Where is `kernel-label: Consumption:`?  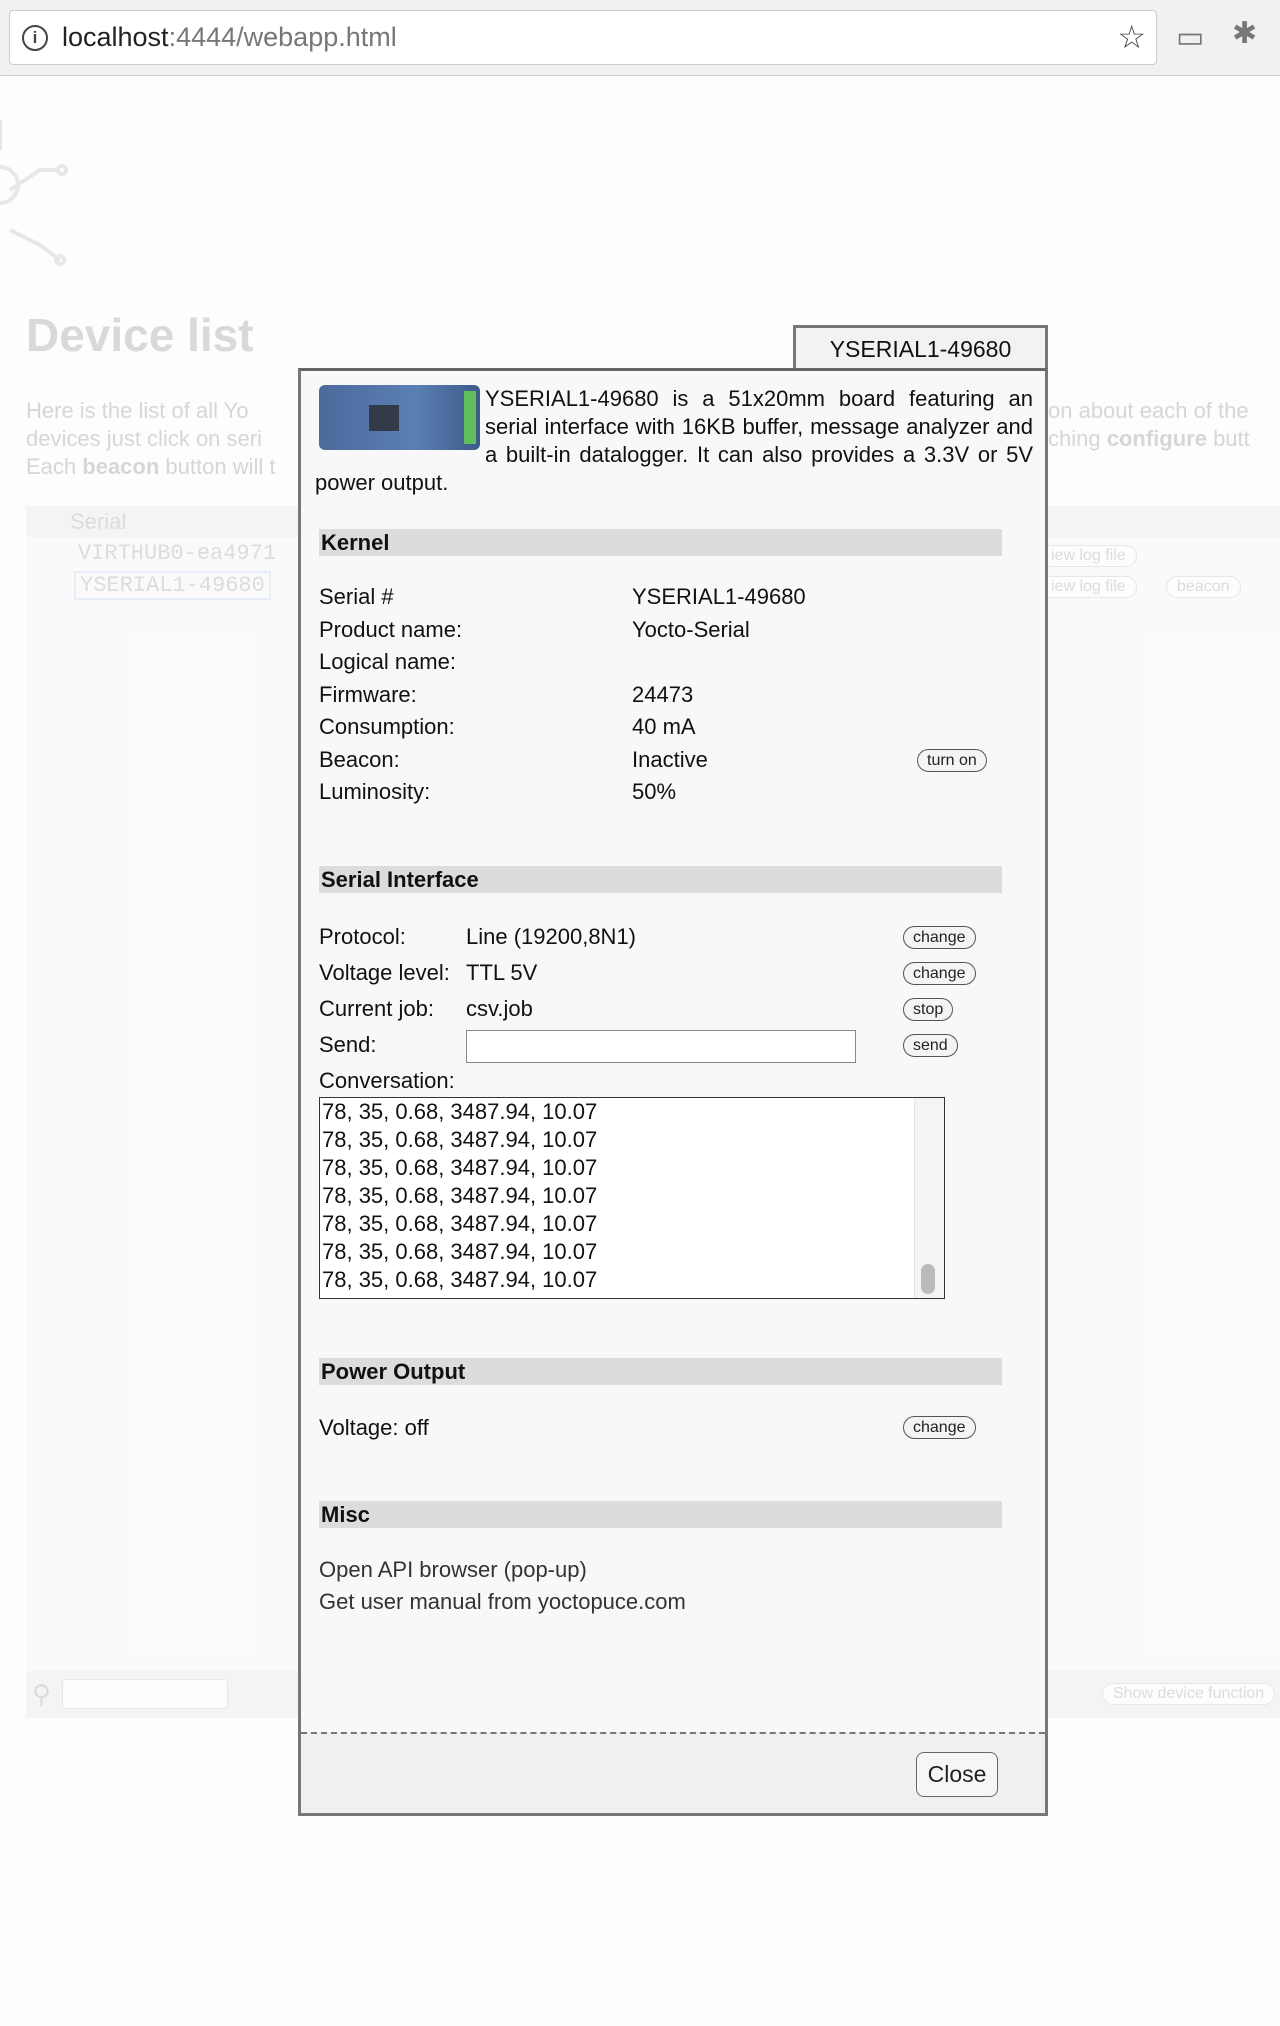
kernel-label: Consumption: is located at coordinates (387, 726).